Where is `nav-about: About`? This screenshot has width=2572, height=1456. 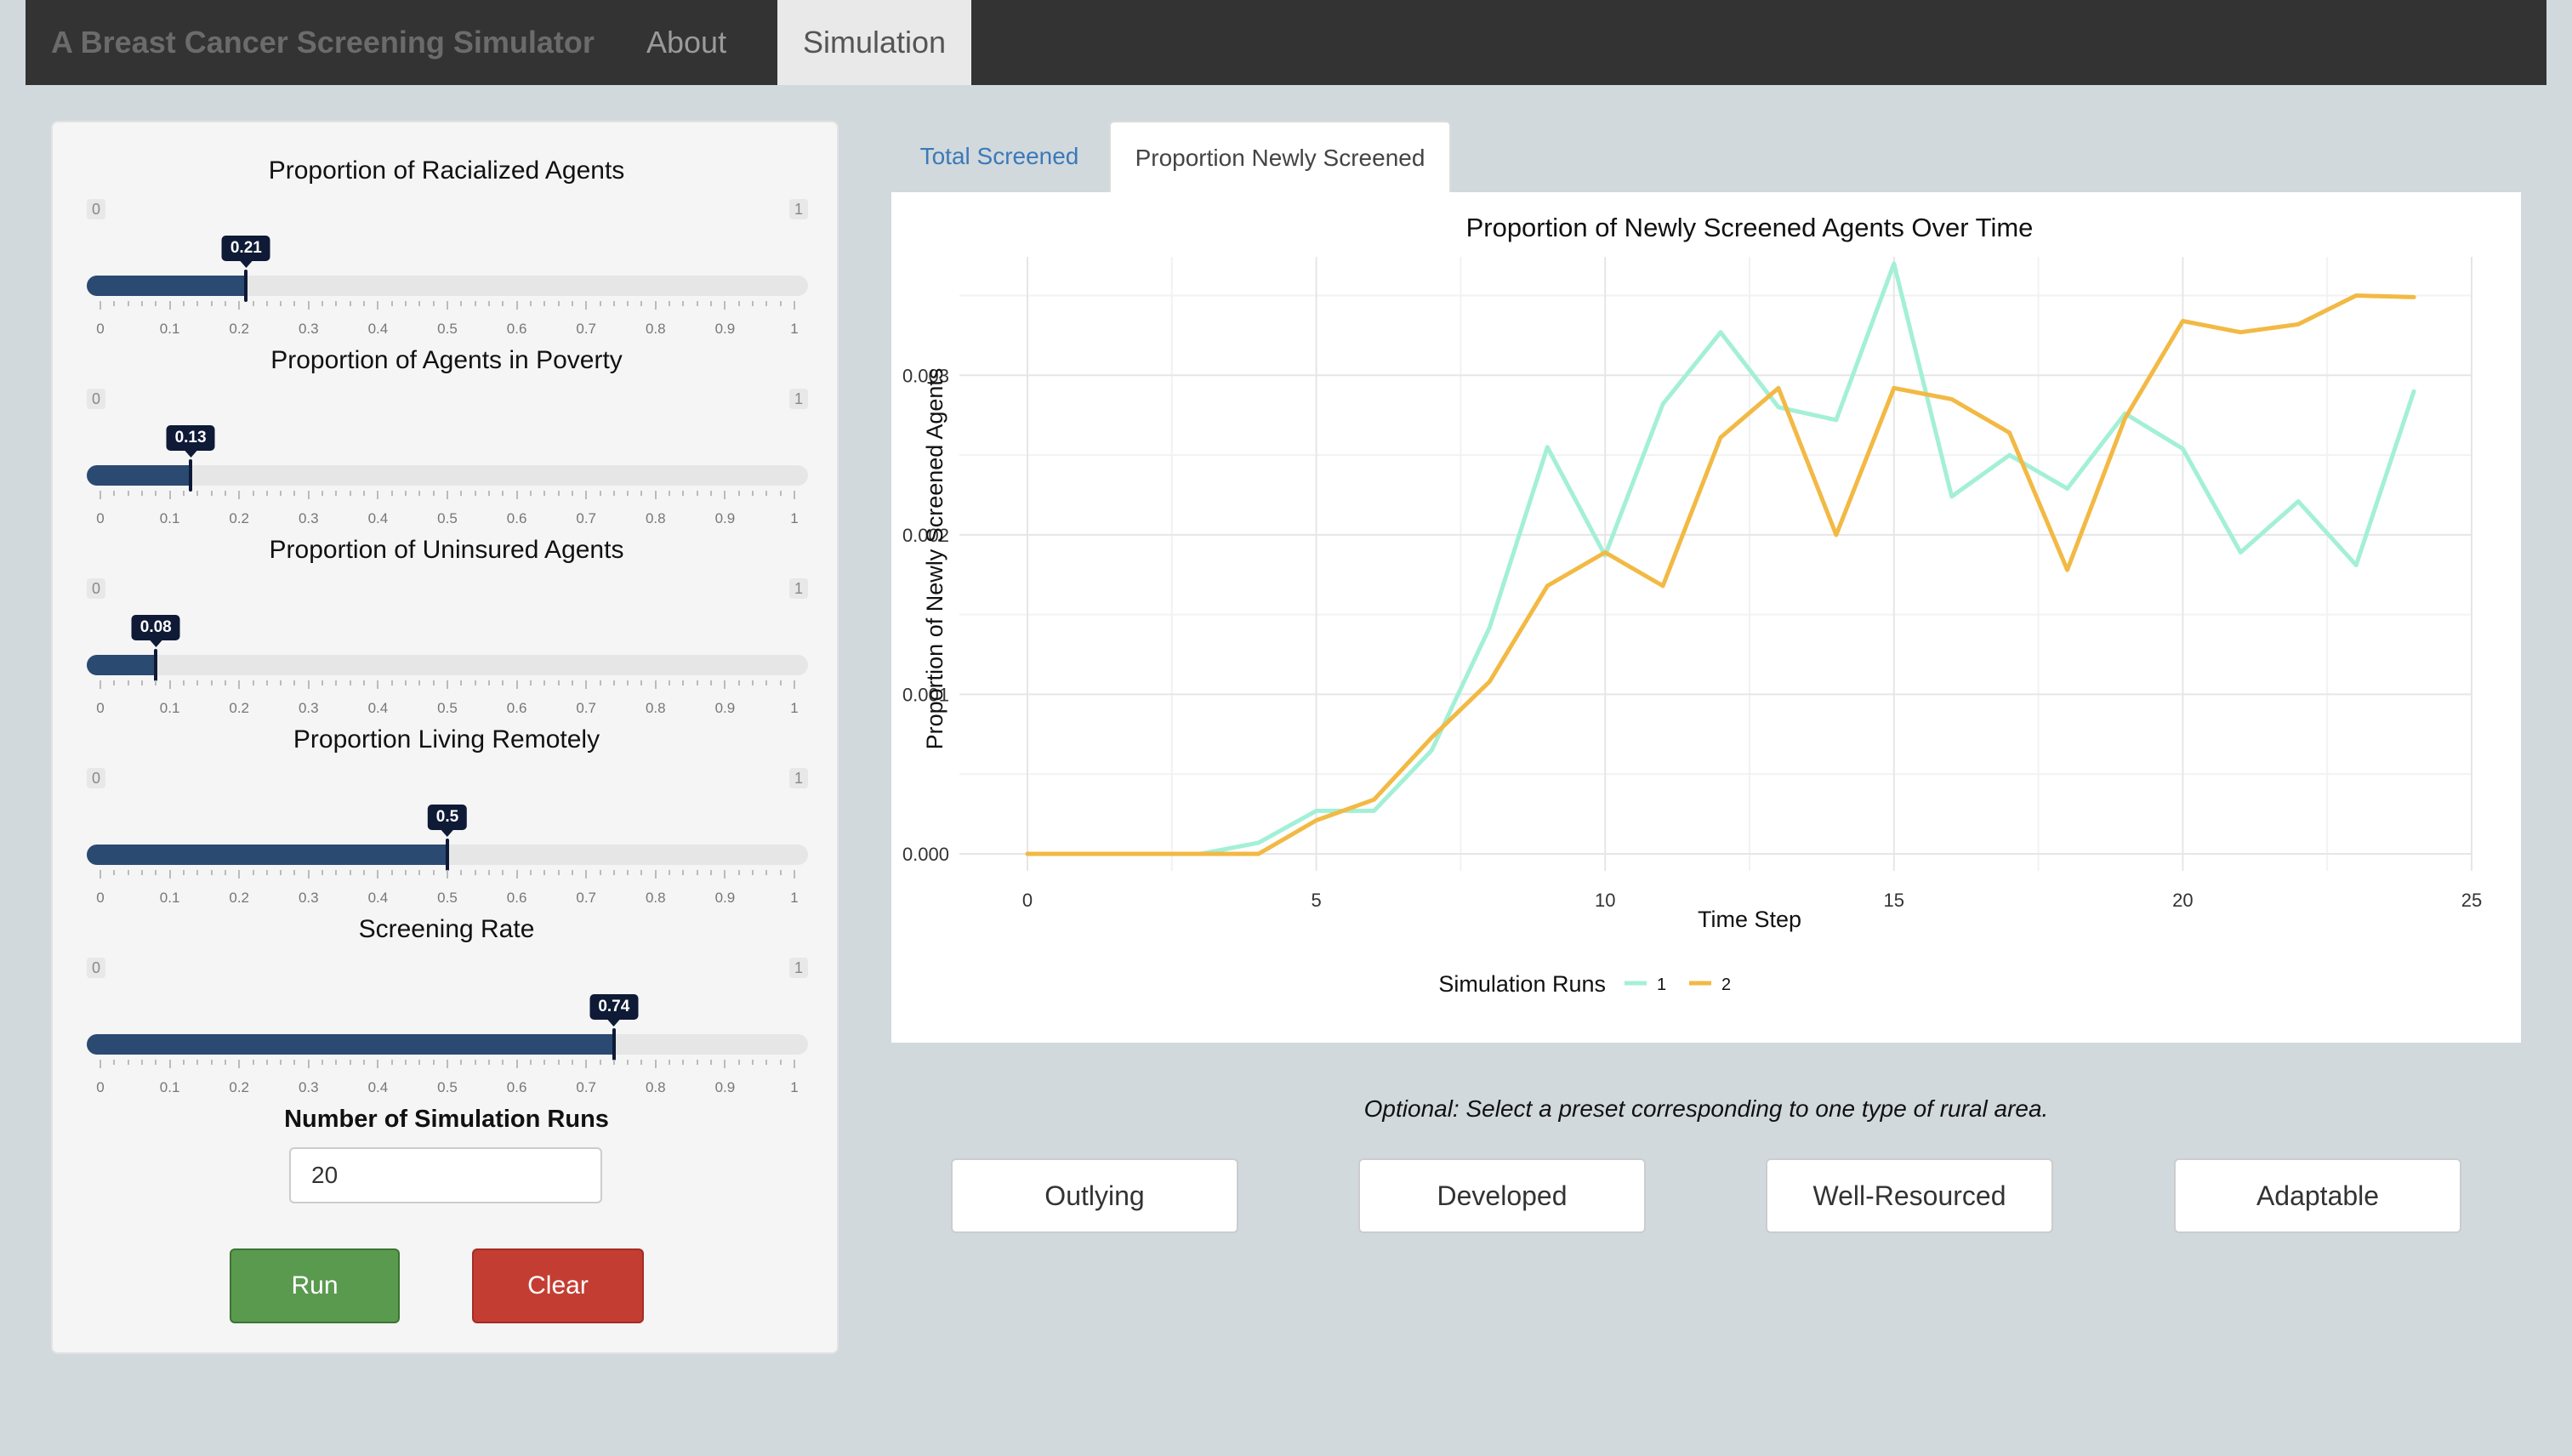
nav-about: About is located at coordinates (686, 42).